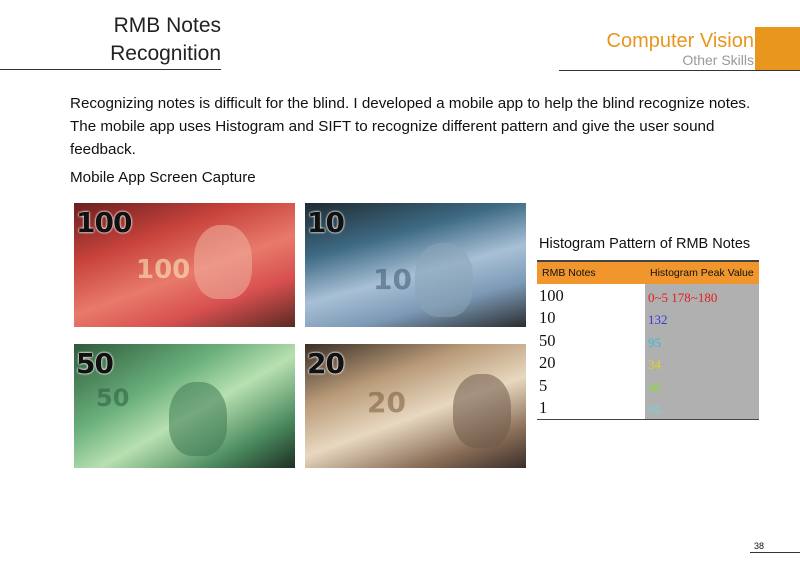  Describe the element at coordinates (702, 272) in the screenshot. I see `column-header-peak: Histogram Peak Value` at that location.